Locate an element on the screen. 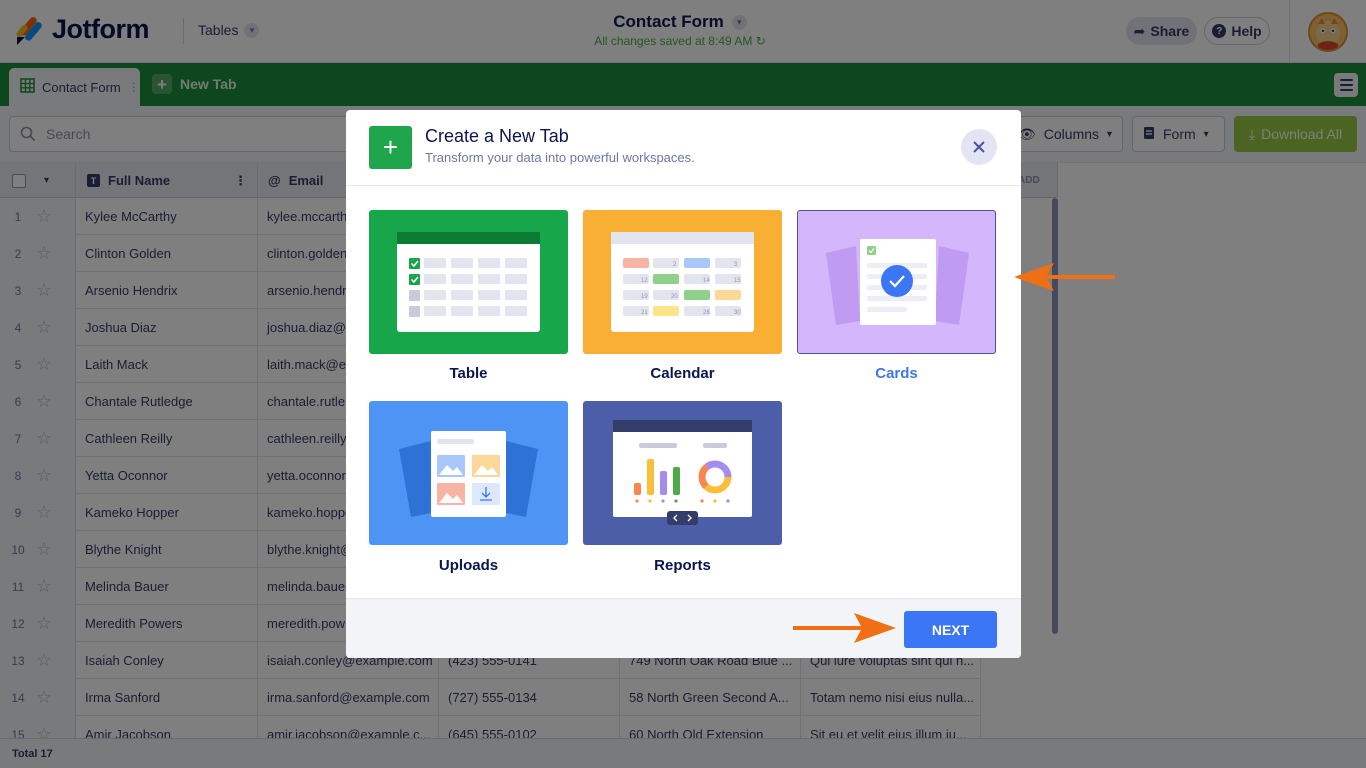 This screenshot has width=1366, height=768. option-table-card is located at coordinates (468, 282).